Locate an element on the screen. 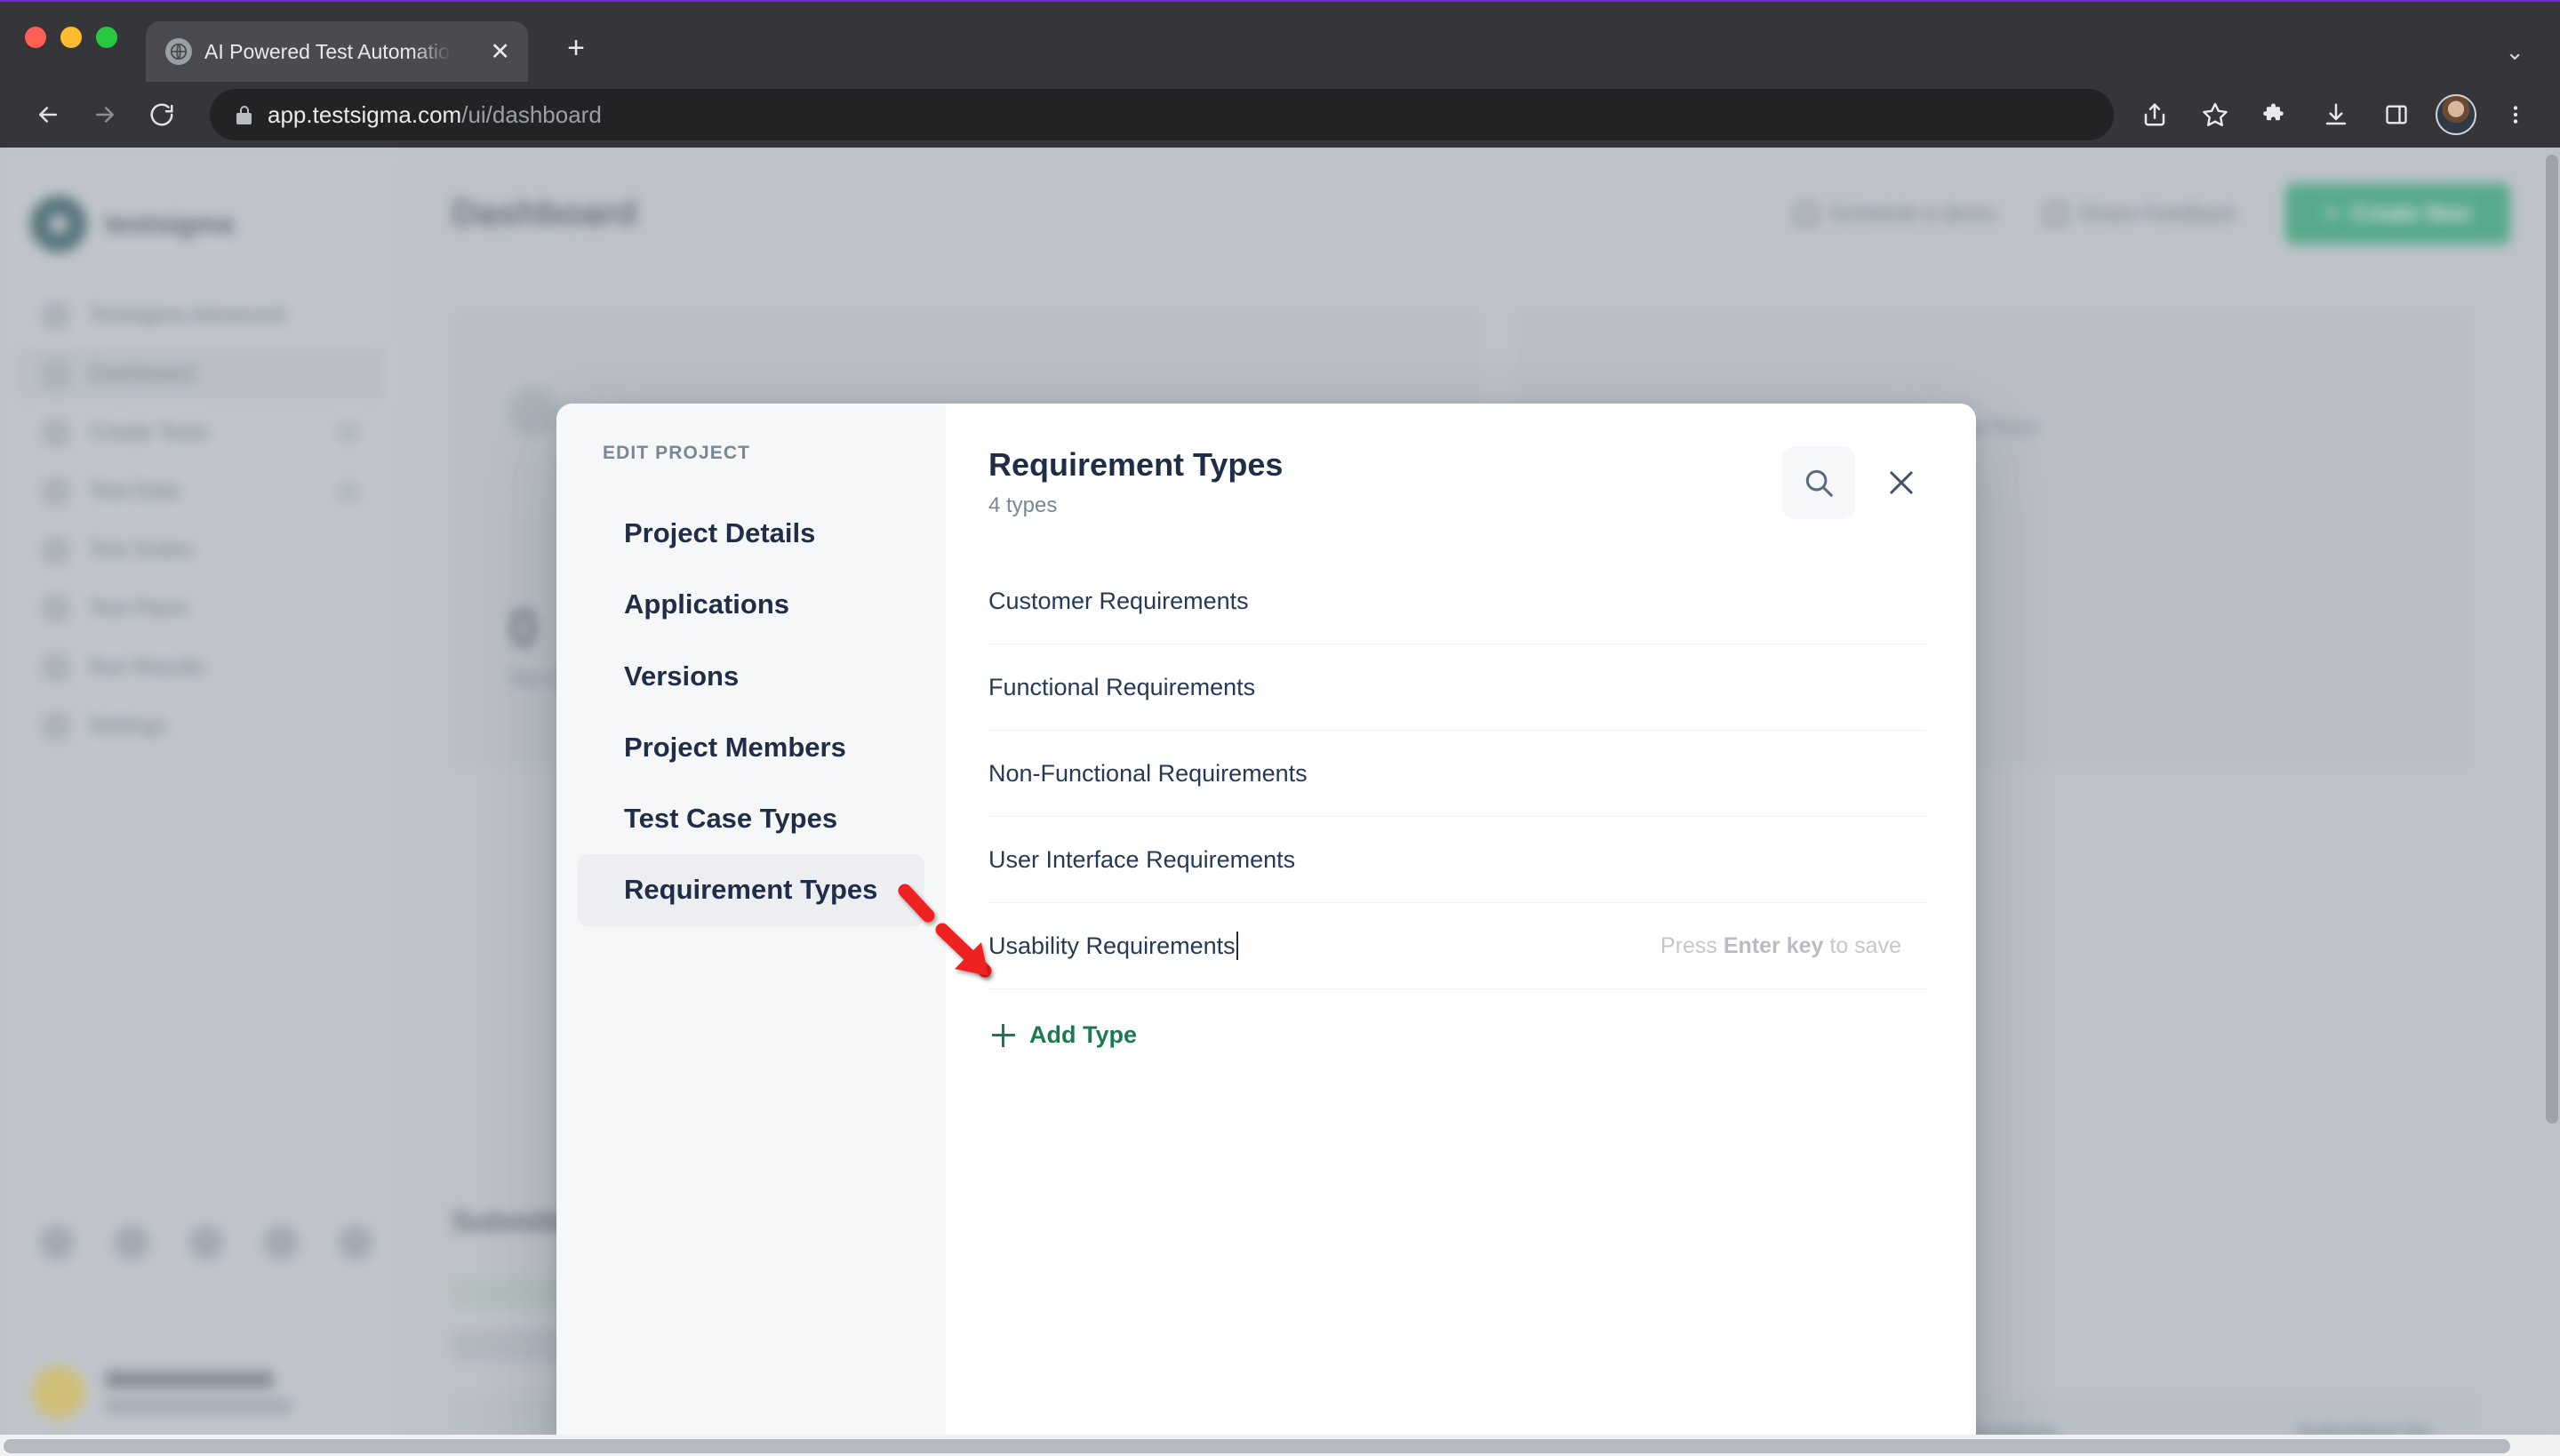  window-top-strip is located at coordinates (1280, 3).